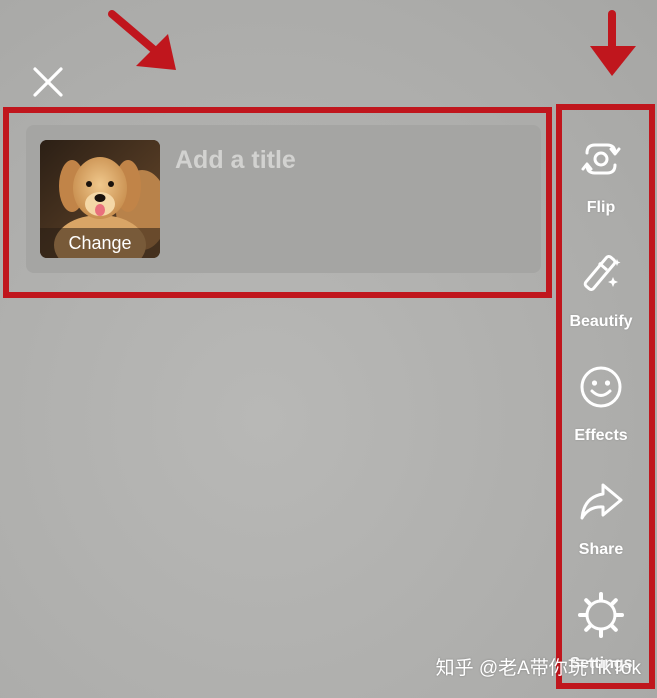 The height and width of the screenshot is (698, 657). Describe the element at coordinates (601, 413) in the screenshot. I see `effects-button: Effects` at that location.